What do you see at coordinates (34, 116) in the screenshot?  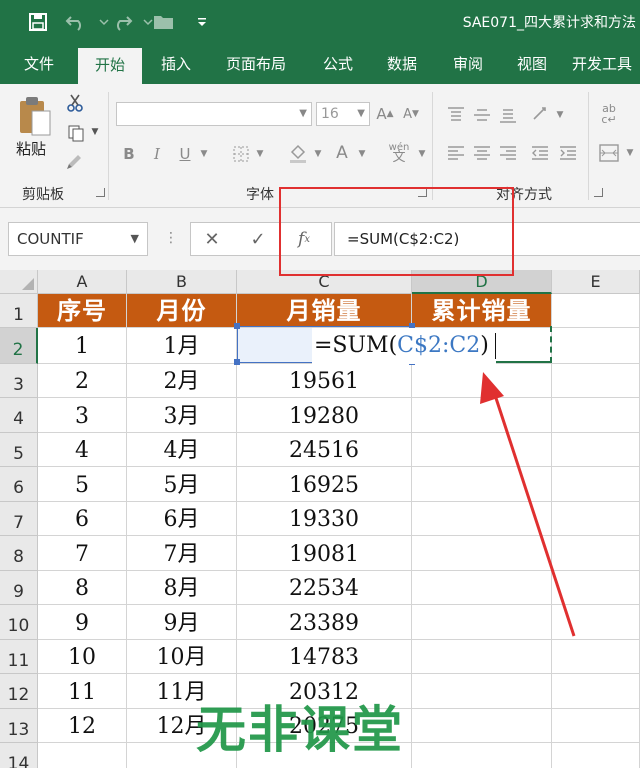 I see `paste-icon` at bounding box center [34, 116].